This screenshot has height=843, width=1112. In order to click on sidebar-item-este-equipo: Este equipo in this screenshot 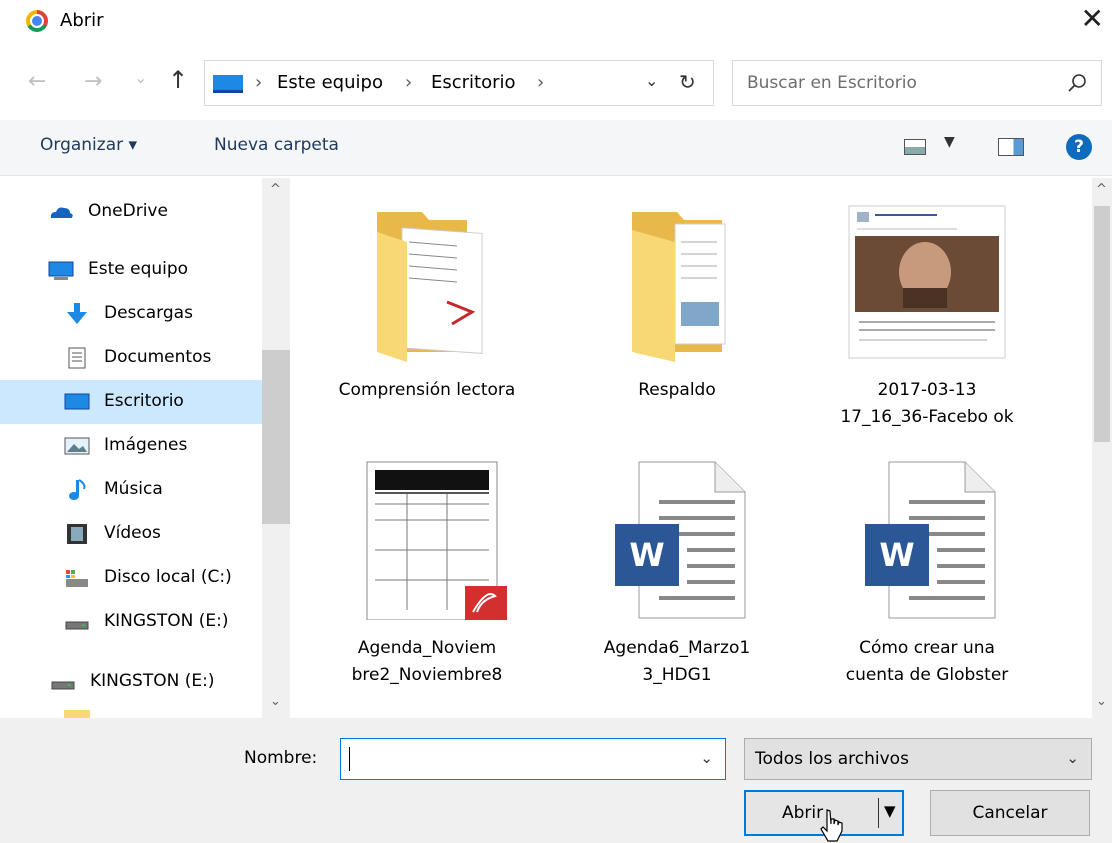, I will do `click(131, 270)`.